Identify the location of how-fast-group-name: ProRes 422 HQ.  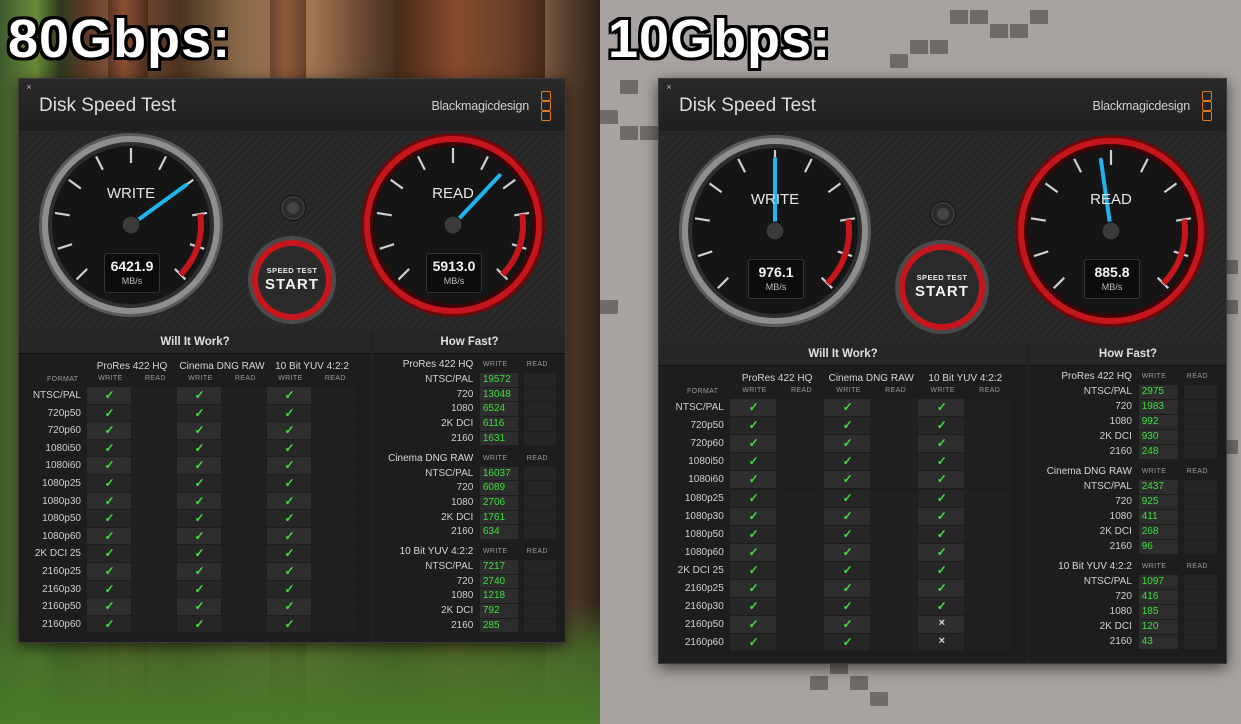
(1096, 376).